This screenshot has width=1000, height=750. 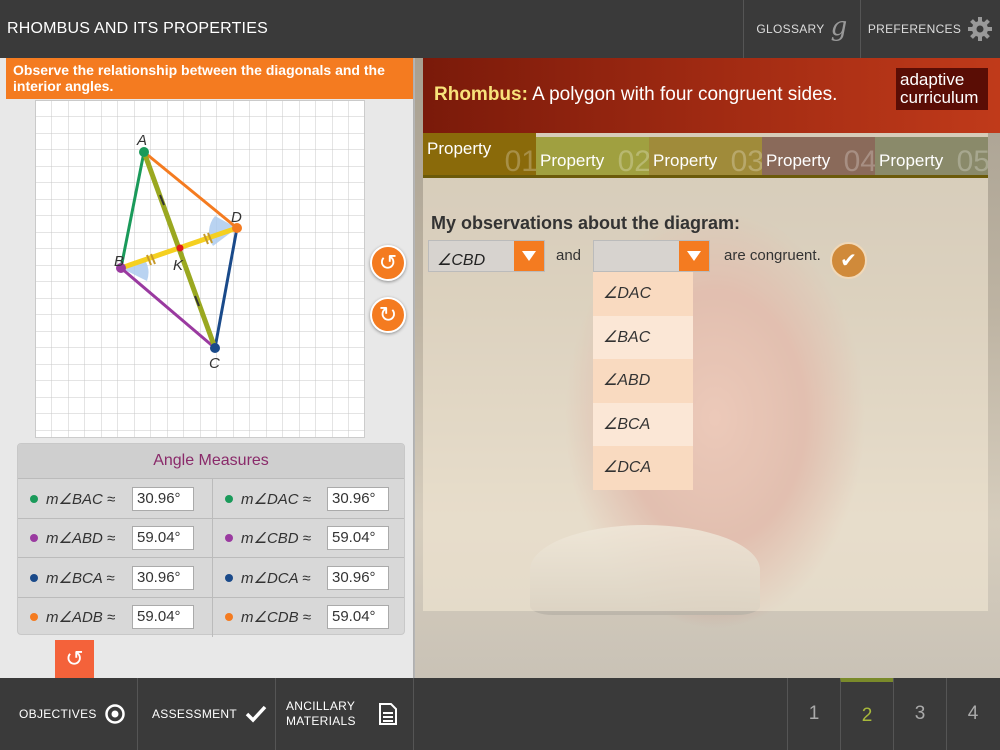 I want to click on rotate-right-button: ↻, so click(x=388, y=315).